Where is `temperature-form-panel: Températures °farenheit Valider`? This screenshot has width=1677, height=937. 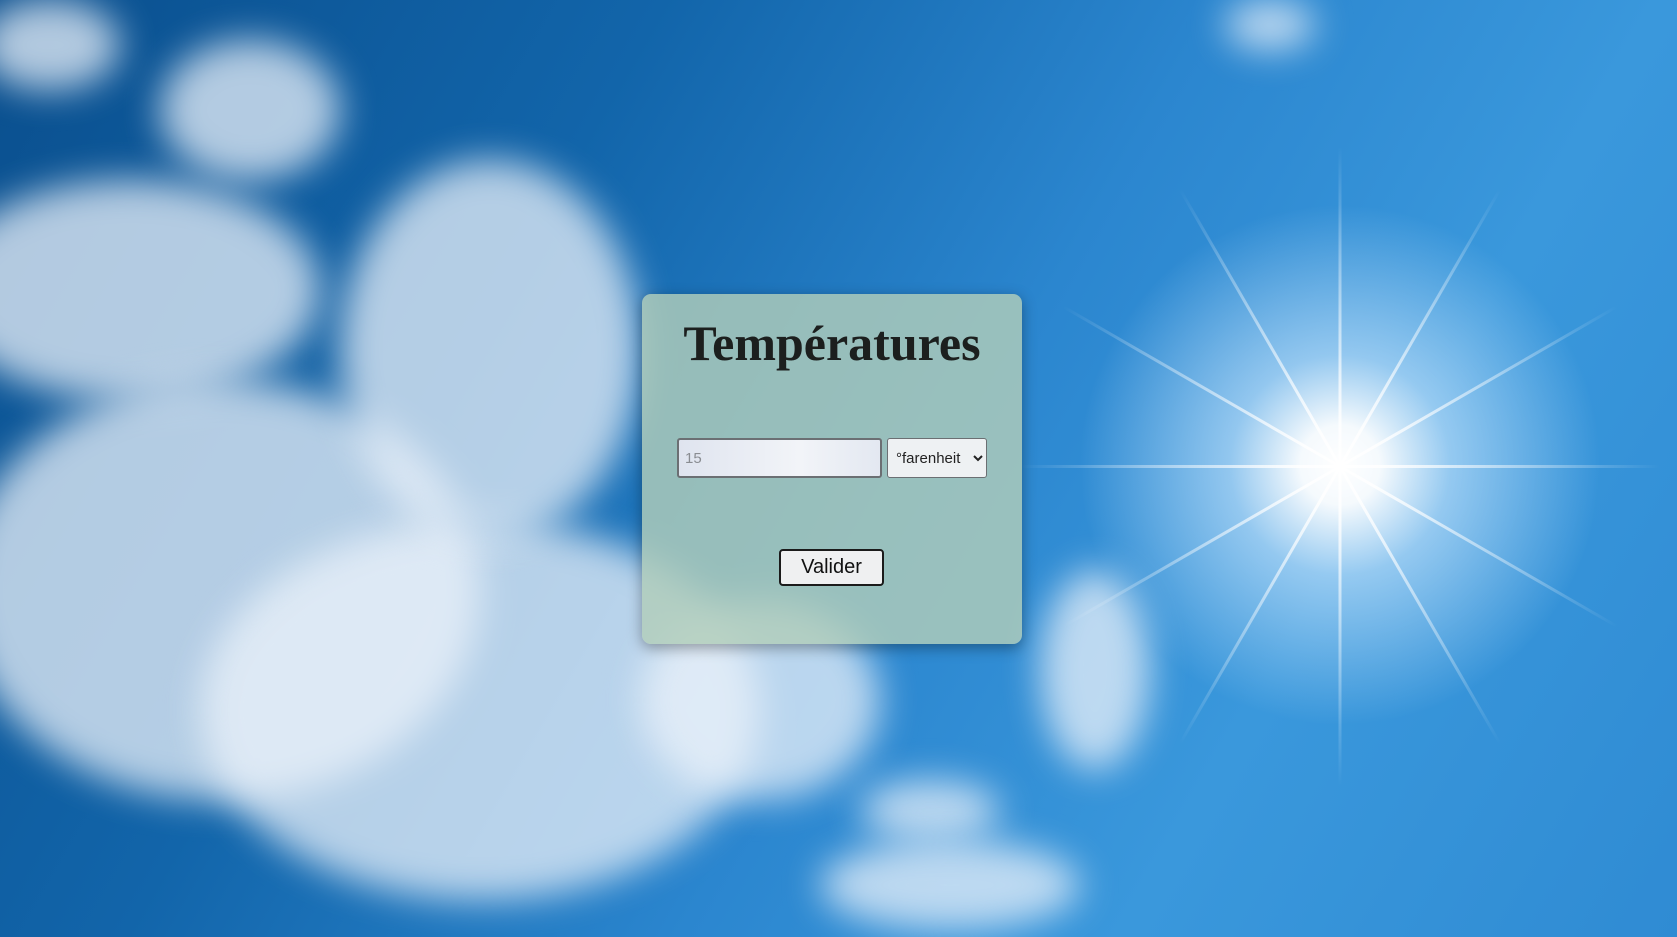
temperature-form-panel: Températures °farenheit Valider is located at coordinates (832, 469).